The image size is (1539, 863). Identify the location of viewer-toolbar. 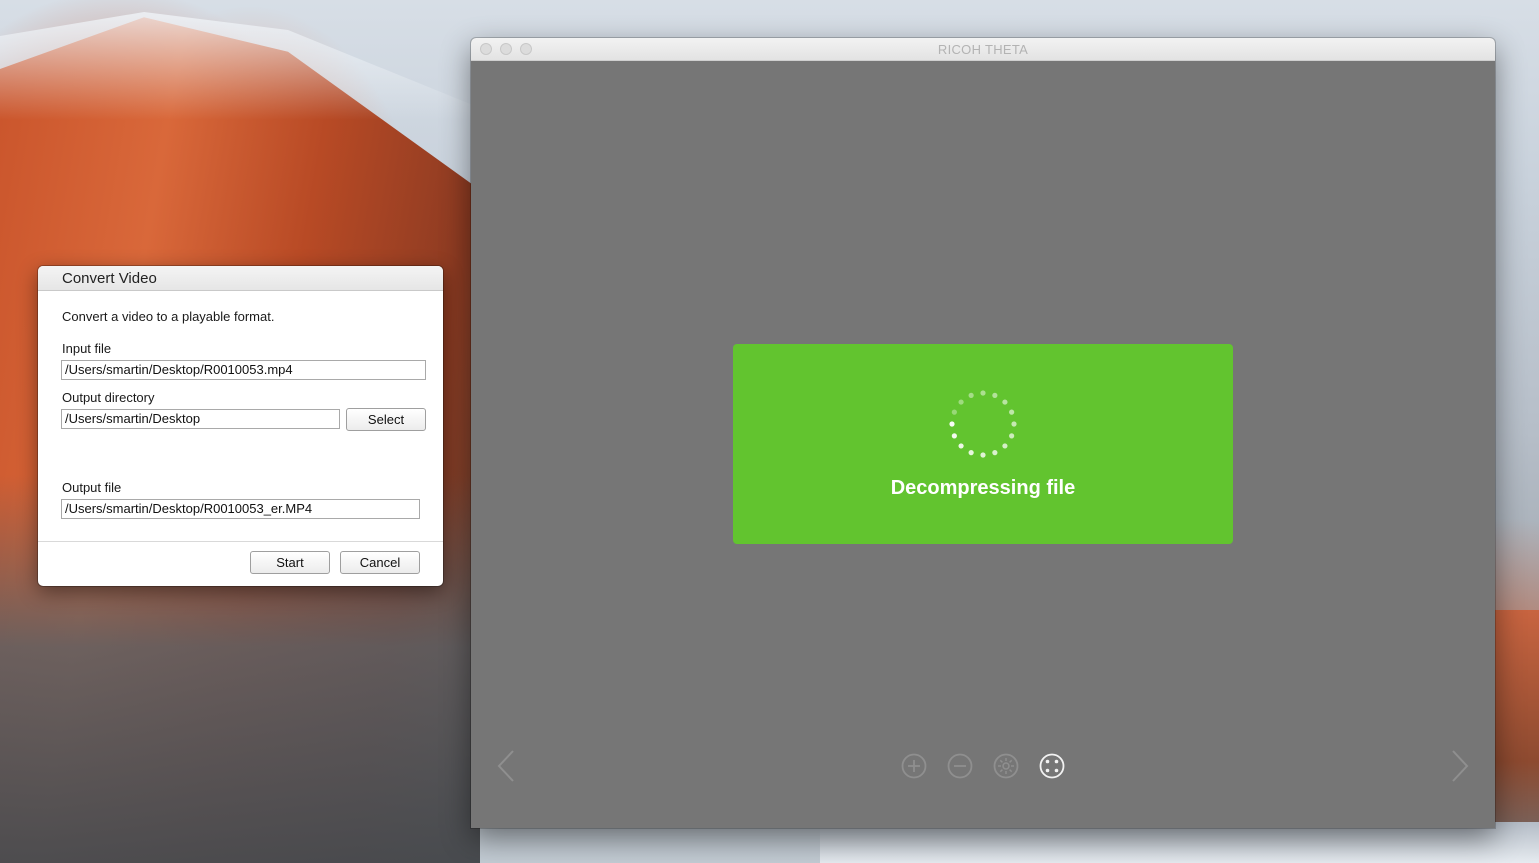
(984, 766).